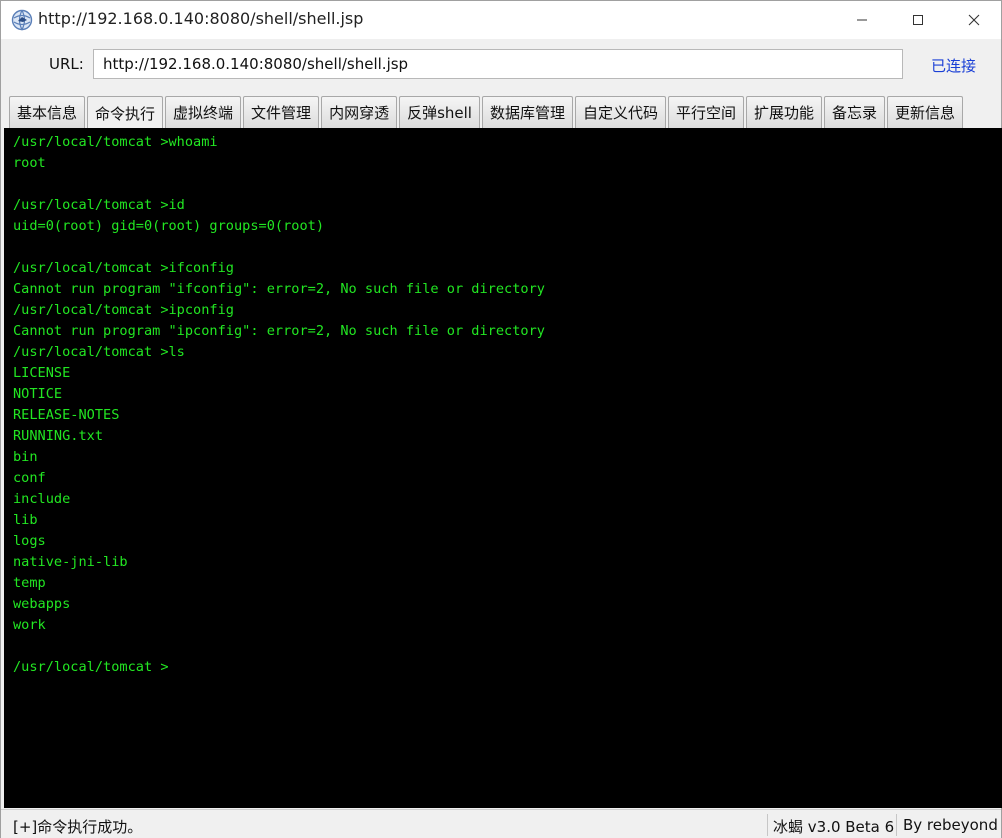 The height and width of the screenshot is (838, 1002). What do you see at coordinates (58, 436) in the screenshot?
I see `terminal-line: RUNNING.txt` at bounding box center [58, 436].